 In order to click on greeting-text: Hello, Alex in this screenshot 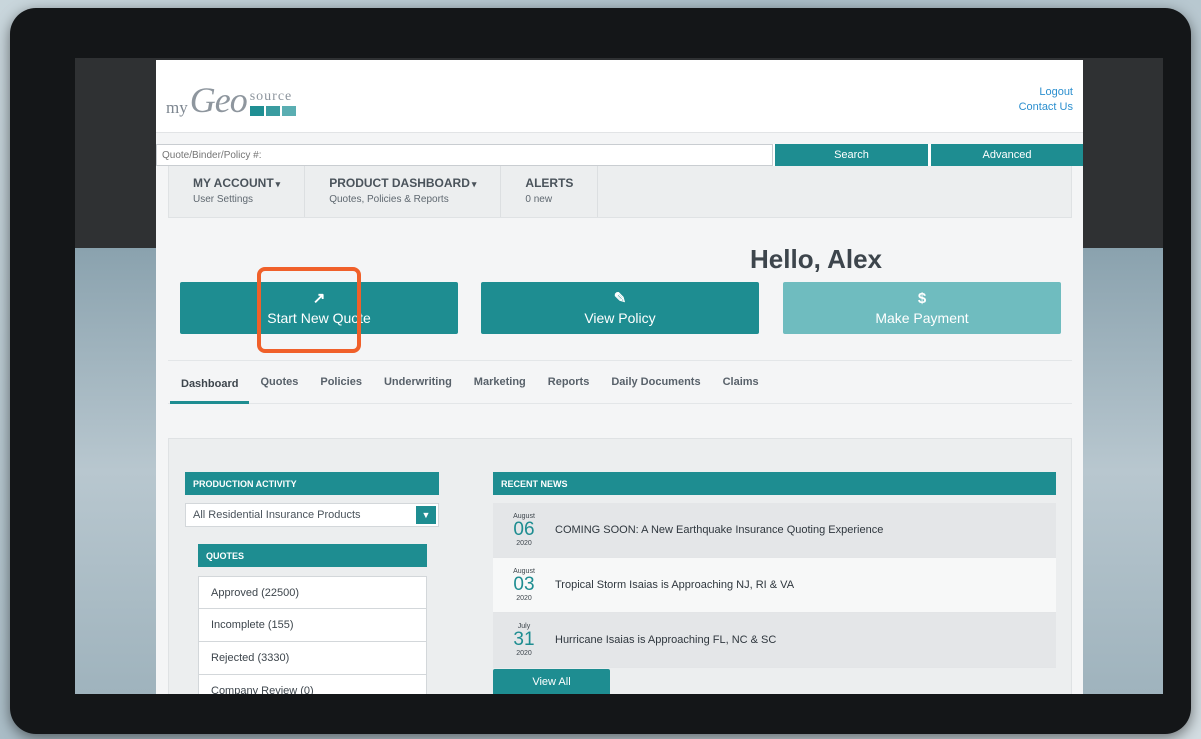, I will do `click(816, 259)`.